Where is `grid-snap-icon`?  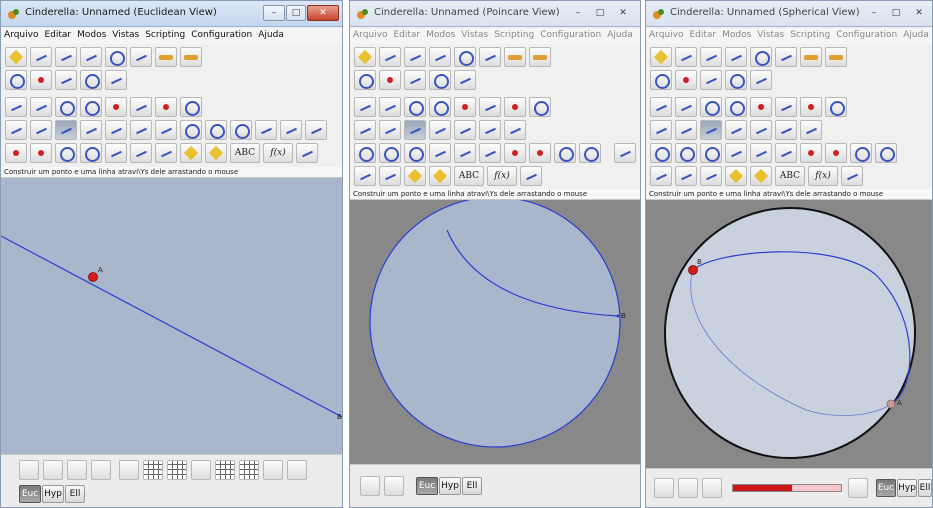 grid-snap-icon is located at coordinates (177, 470).